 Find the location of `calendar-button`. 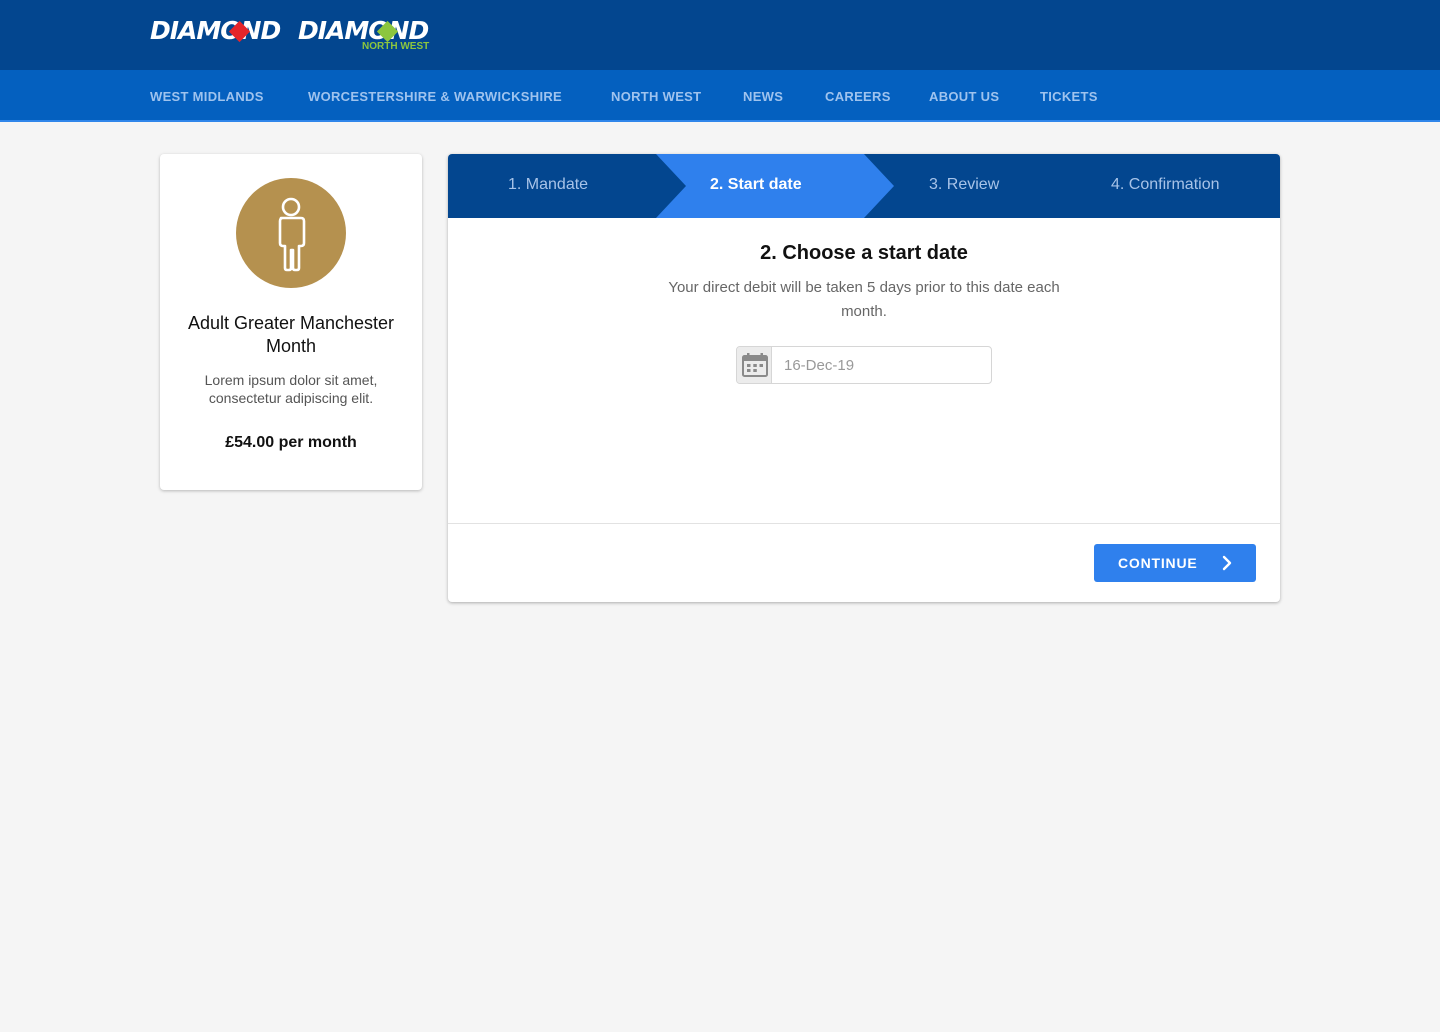

calendar-button is located at coordinates (754, 365).